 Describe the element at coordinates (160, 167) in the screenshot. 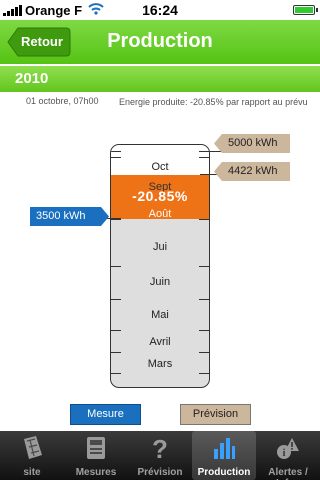

I see `month-label-oct: Oct` at that location.